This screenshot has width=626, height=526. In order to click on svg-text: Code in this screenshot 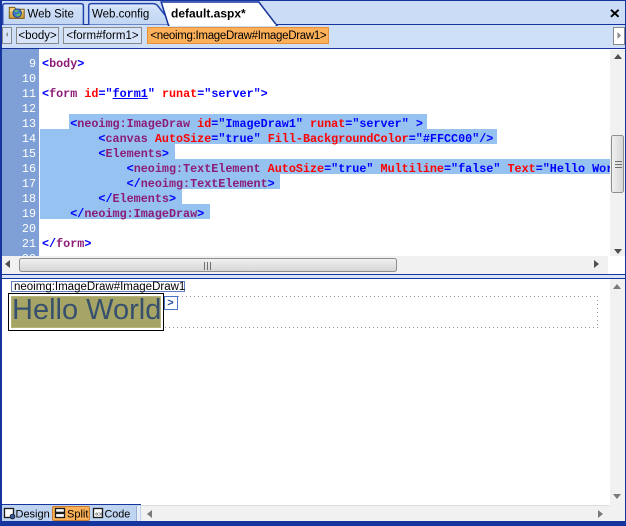, I will do `click(118, 515)`.